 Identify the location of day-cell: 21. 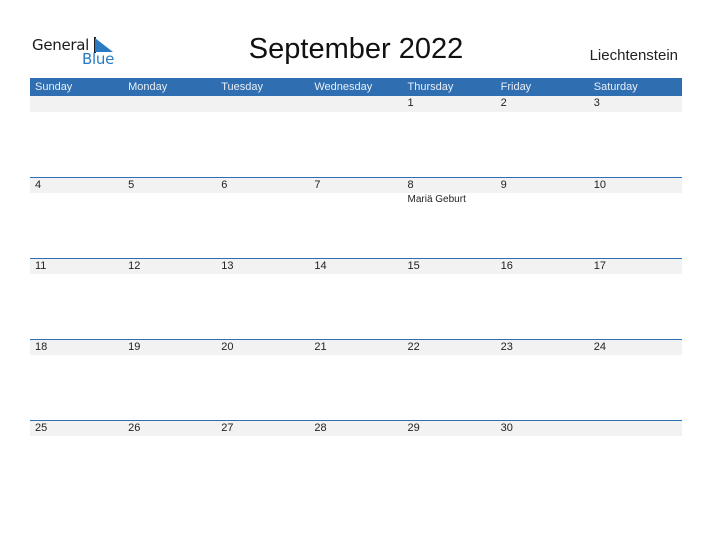
(355, 347).